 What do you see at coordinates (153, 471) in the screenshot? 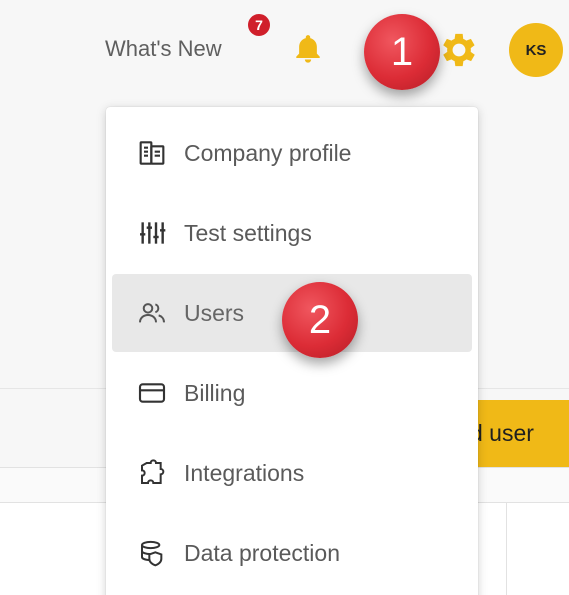
I see `puzzle-icon` at bounding box center [153, 471].